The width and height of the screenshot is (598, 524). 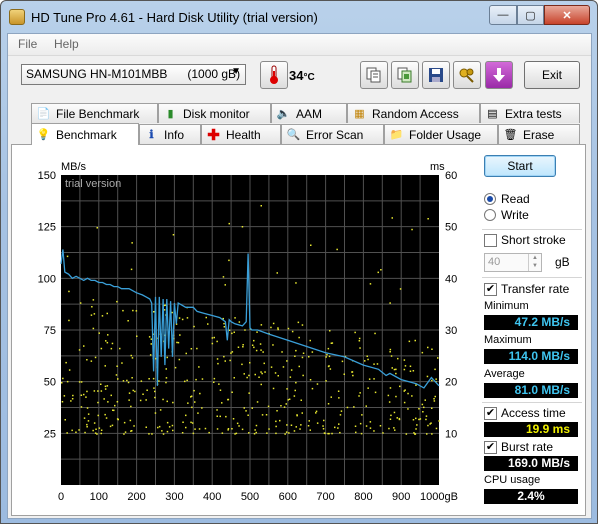 What do you see at coordinates (241, 134) in the screenshot?
I see `tab-health: ✚ Health` at bounding box center [241, 134].